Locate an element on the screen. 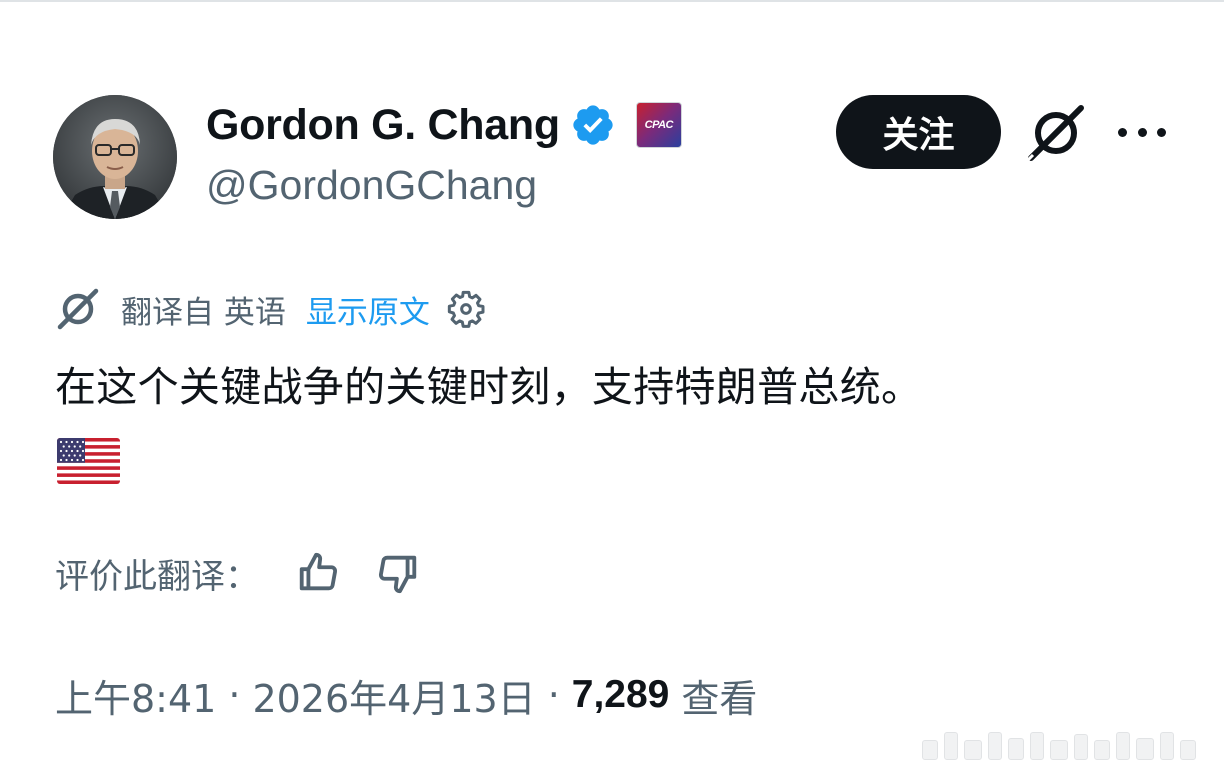  top-divider is located at coordinates (612, 1).